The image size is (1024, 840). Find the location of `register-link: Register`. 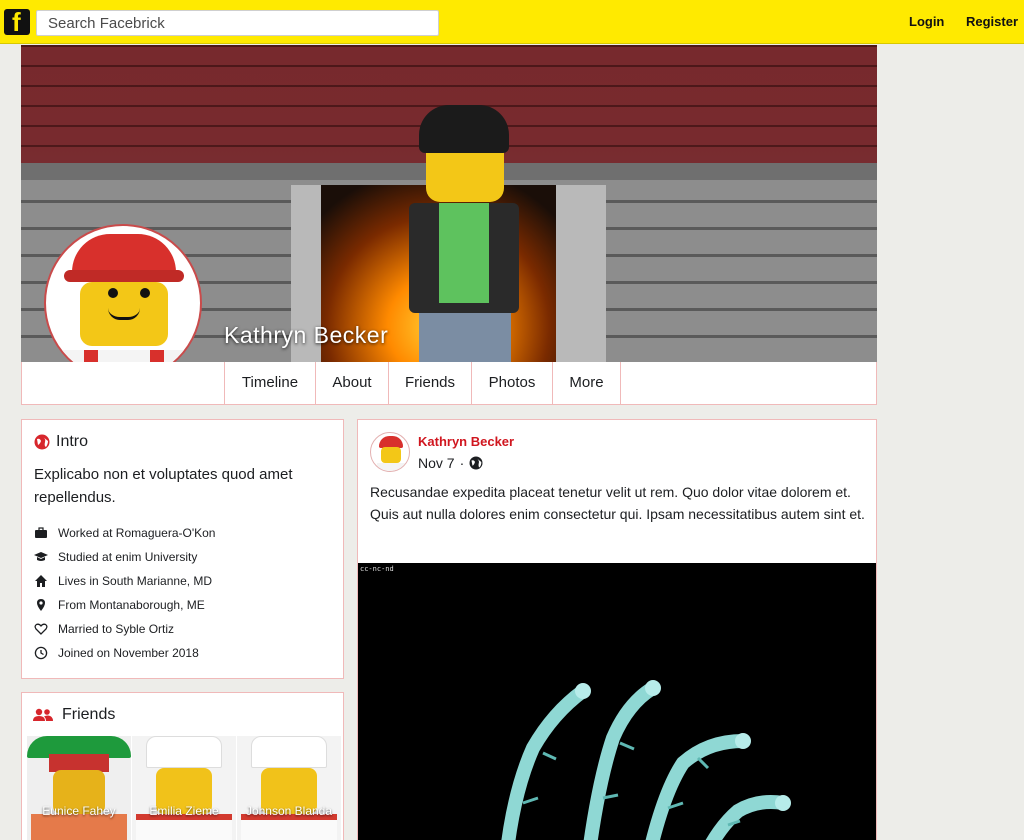

register-link: Register is located at coordinates (992, 21).